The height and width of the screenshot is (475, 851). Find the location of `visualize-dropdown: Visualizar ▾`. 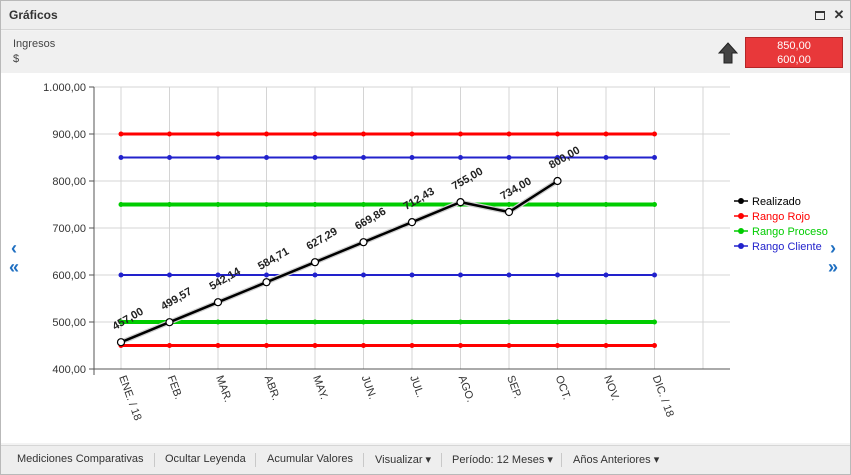

visualize-dropdown: Visualizar ▾ is located at coordinates (403, 459).